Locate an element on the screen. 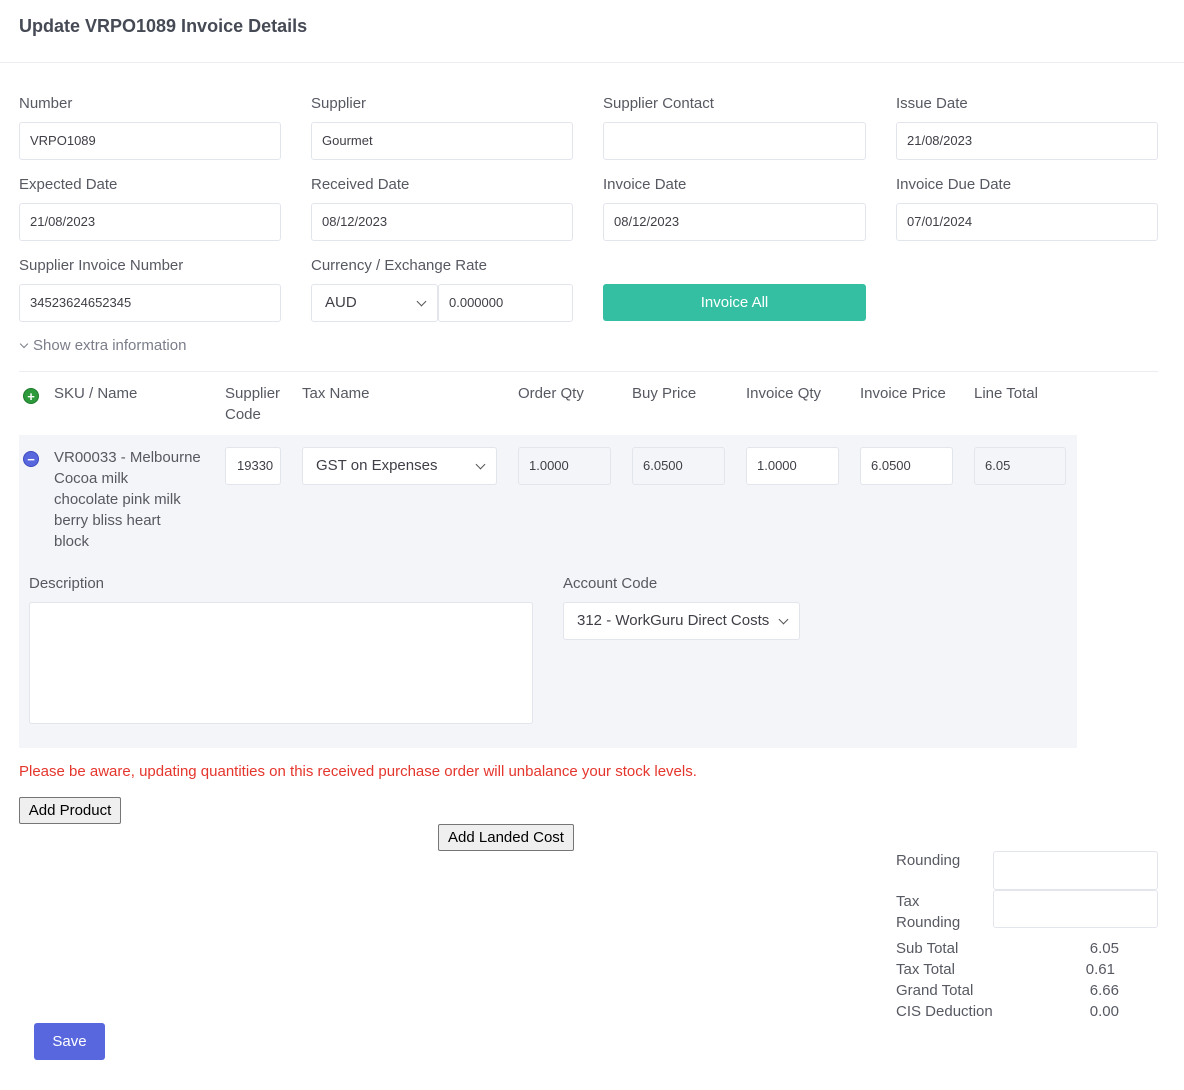 The width and height of the screenshot is (1184, 1090). product-name-line: berry bliss heart is located at coordinates (107, 520).